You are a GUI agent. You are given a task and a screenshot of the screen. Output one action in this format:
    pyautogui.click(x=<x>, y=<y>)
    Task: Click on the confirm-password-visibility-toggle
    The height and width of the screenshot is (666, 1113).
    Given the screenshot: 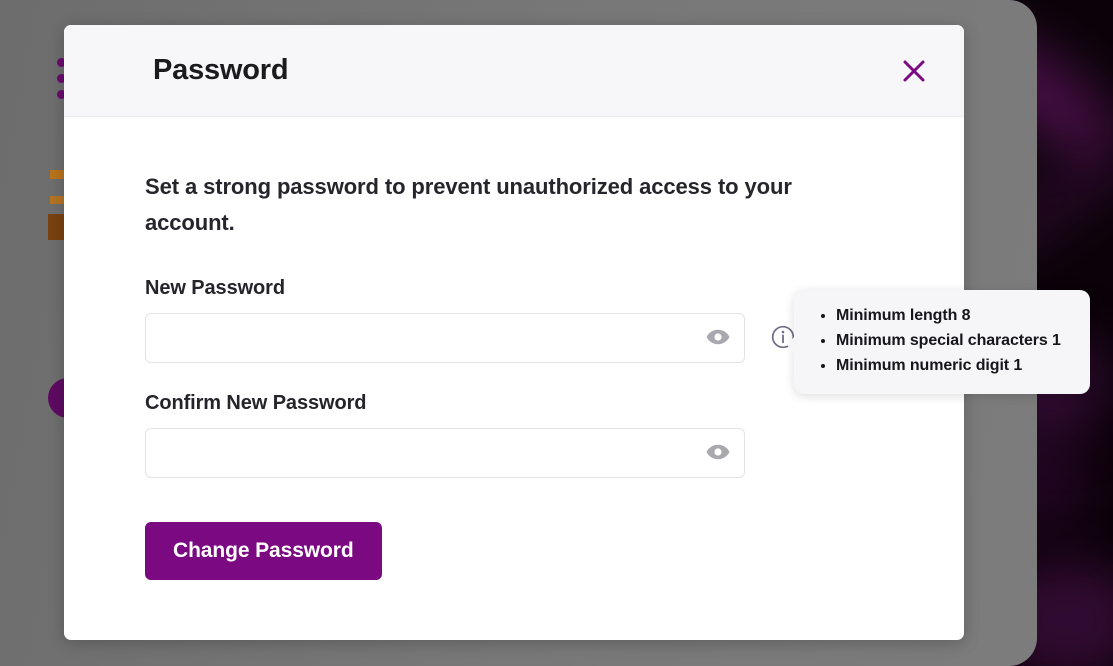 What is the action you would take?
    pyautogui.click(x=718, y=453)
    